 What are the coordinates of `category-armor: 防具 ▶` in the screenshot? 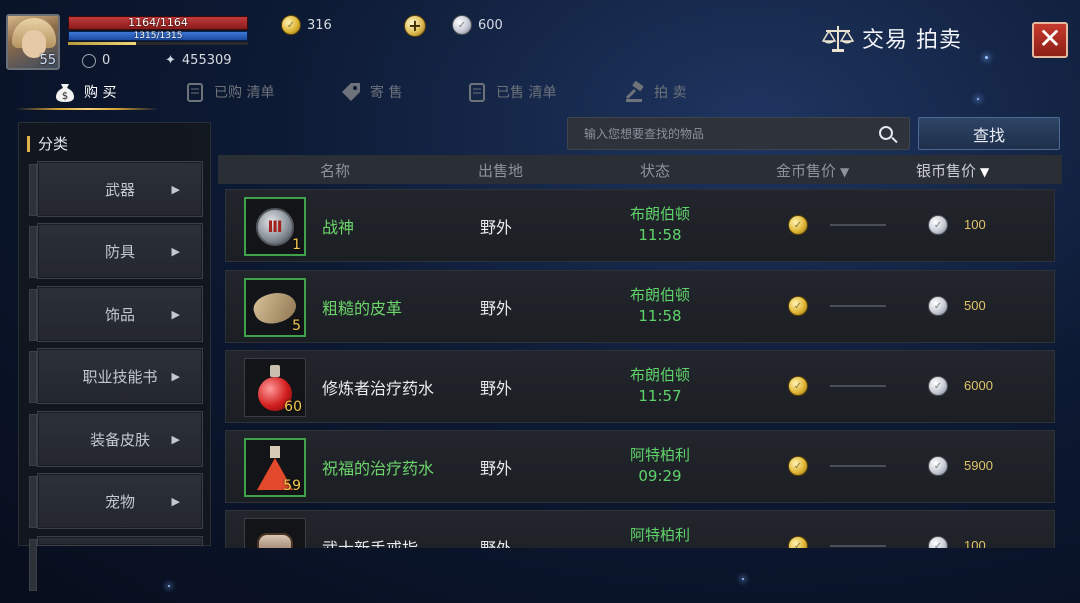 It's located at (116, 251).